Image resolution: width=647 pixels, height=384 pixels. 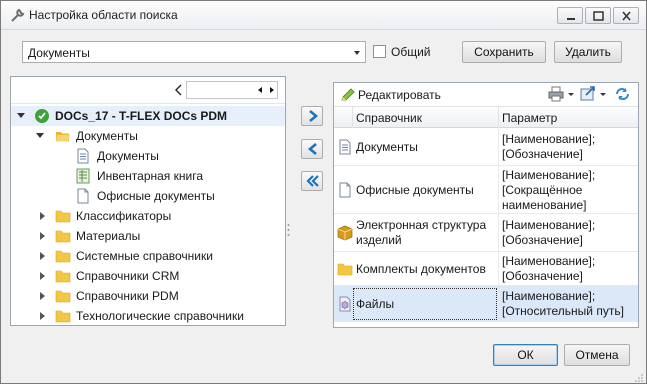 What do you see at coordinates (486, 94) in the screenshot?
I see `right-toolbar: Редактировать` at bounding box center [486, 94].